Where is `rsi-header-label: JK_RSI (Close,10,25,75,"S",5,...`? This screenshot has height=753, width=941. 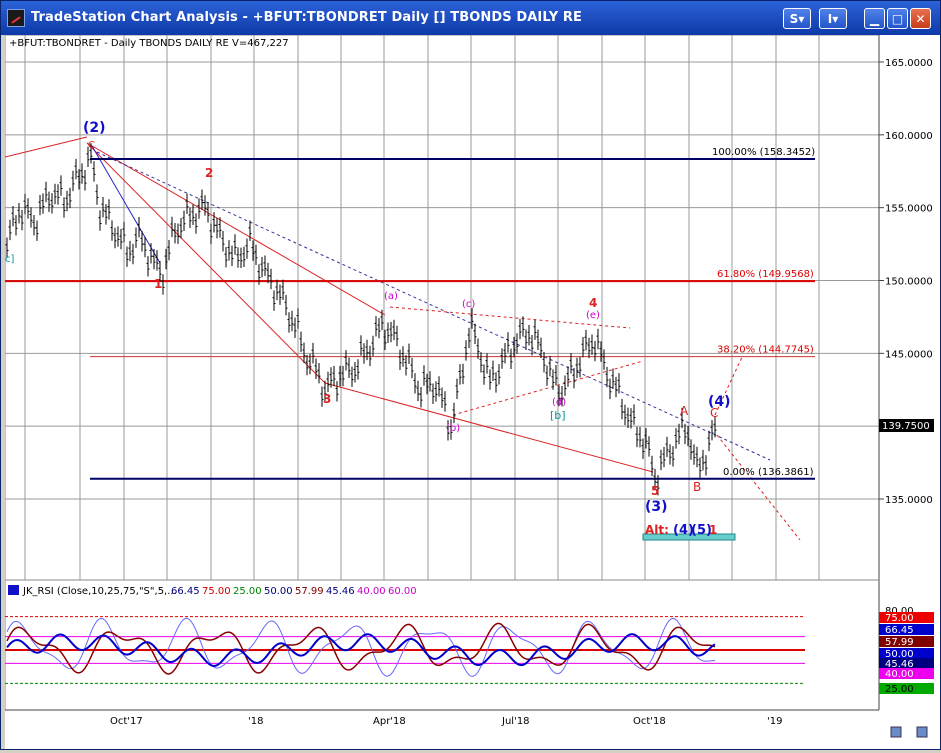 rsi-header-label: JK_RSI (Close,10,25,75,"S",5,... is located at coordinates (99, 591).